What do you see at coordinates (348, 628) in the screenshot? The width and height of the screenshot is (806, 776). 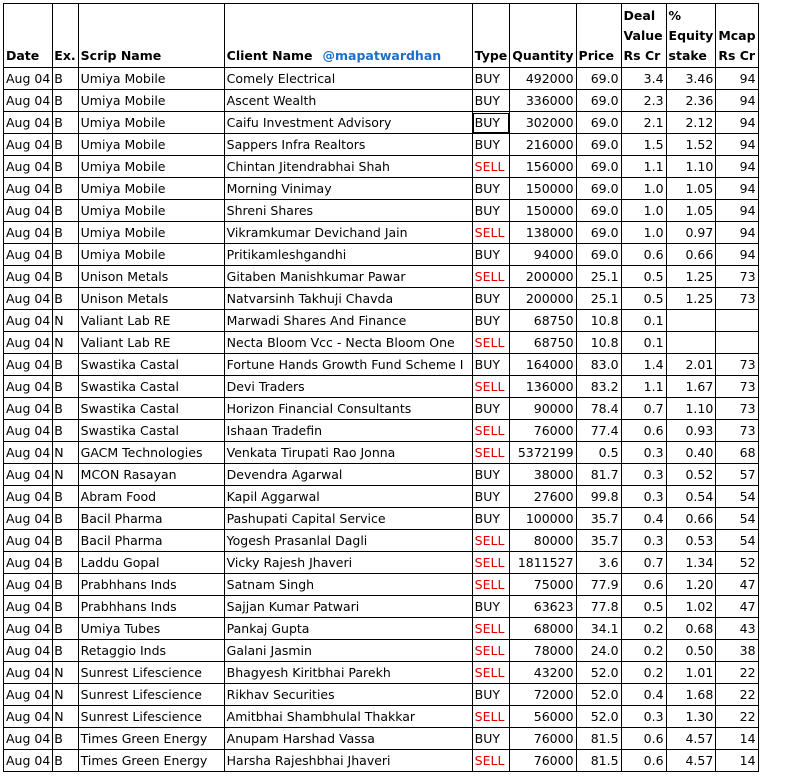 I see `cell-client-name: Pankaj Gupta` at bounding box center [348, 628].